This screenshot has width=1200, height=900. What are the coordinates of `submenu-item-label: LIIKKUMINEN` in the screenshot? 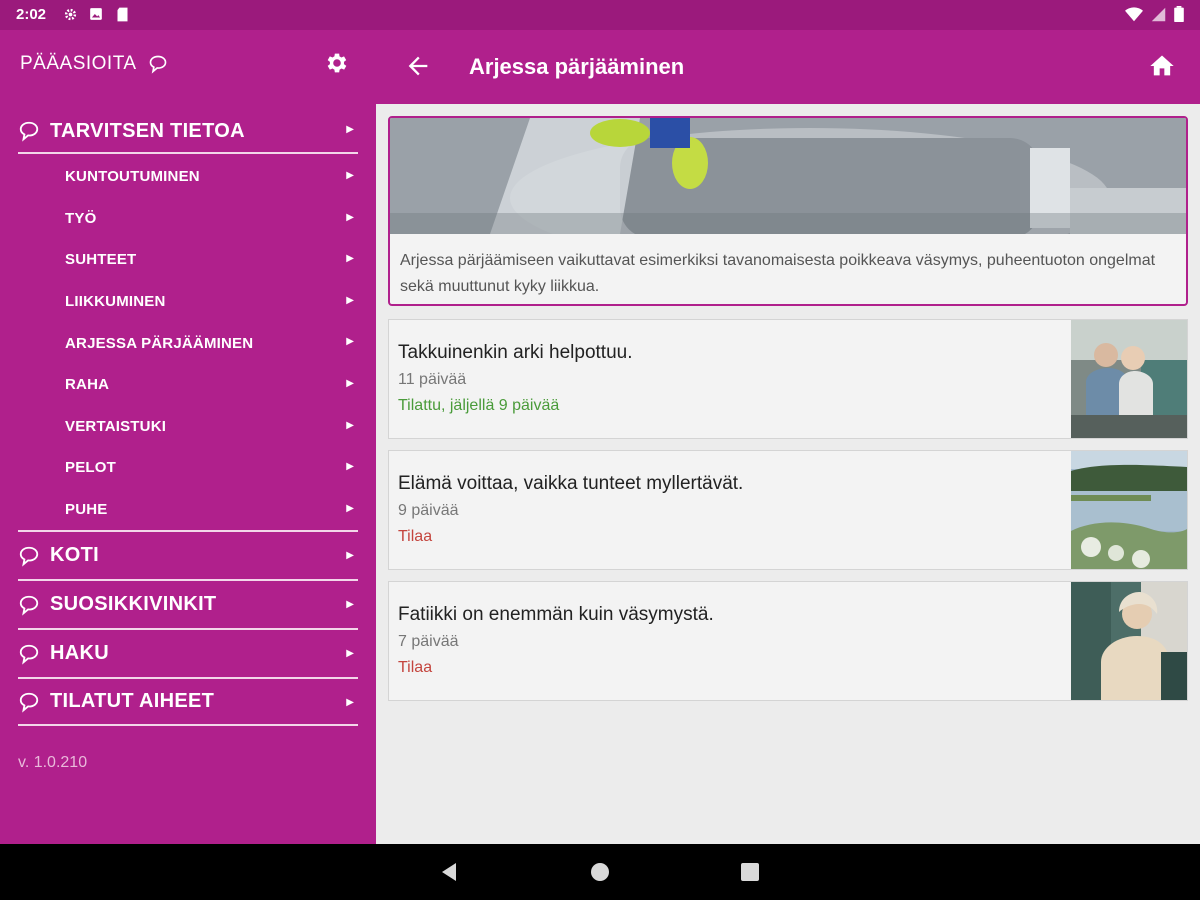 It's located at (115, 302).